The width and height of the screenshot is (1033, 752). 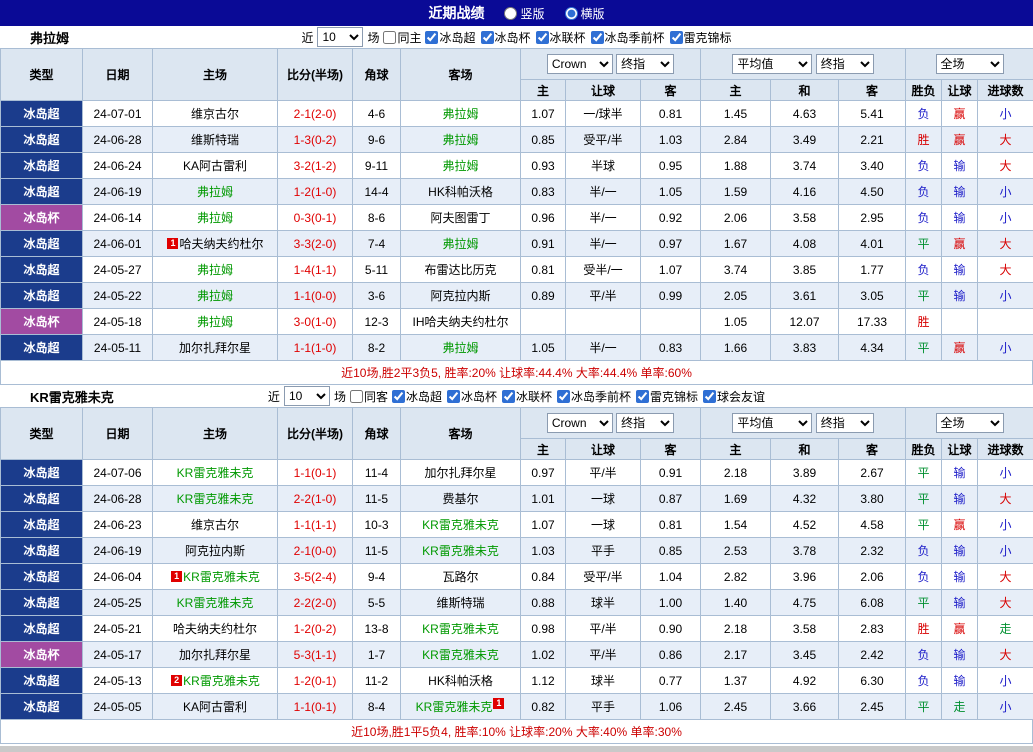 What do you see at coordinates (460, 499) in the screenshot?
I see `team-name: 费基尔` at bounding box center [460, 499].